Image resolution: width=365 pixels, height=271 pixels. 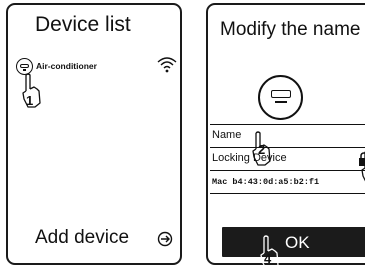 I want to click on ok-button-label: OK, so click(x=297, y=243).